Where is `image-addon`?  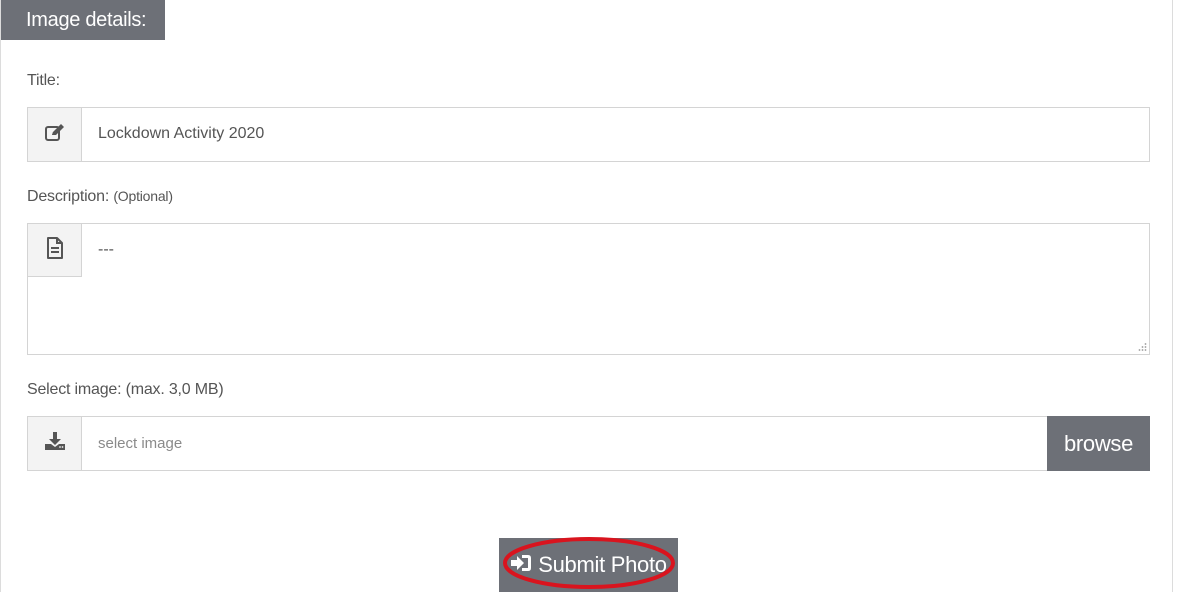 image-addon is located at coordinates (55, 443).